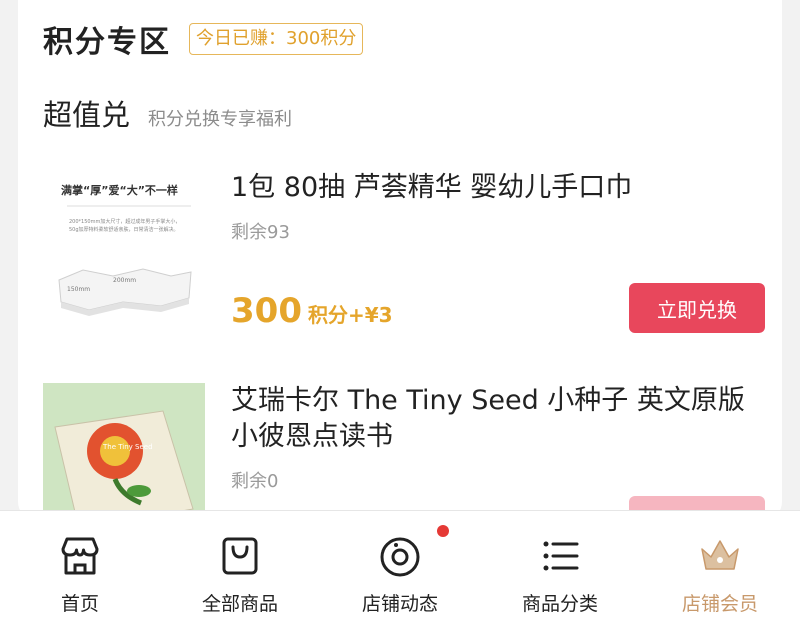 This screenshot has width=800, height=620. I want to click on section-subtitle: 积分兑换专享福利, so click(220, 119).